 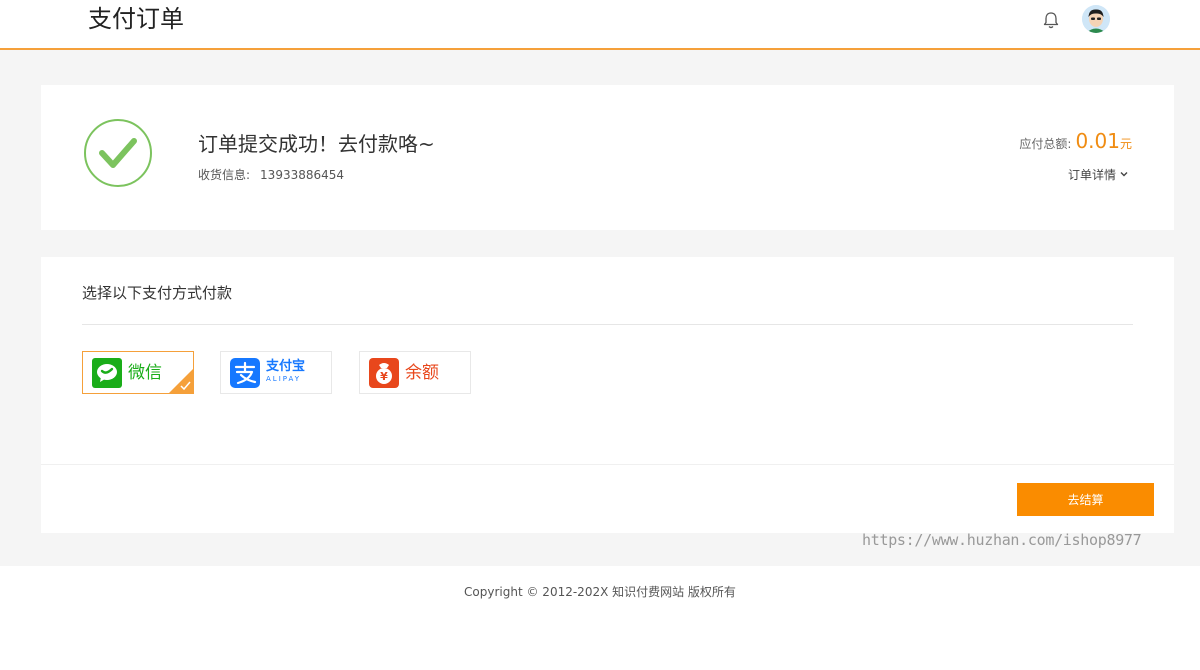 What do you see at coordinates (1085, 499) in the screenshot?
I see `checkout-button: 去结算` at bounding box center [1085, 499].